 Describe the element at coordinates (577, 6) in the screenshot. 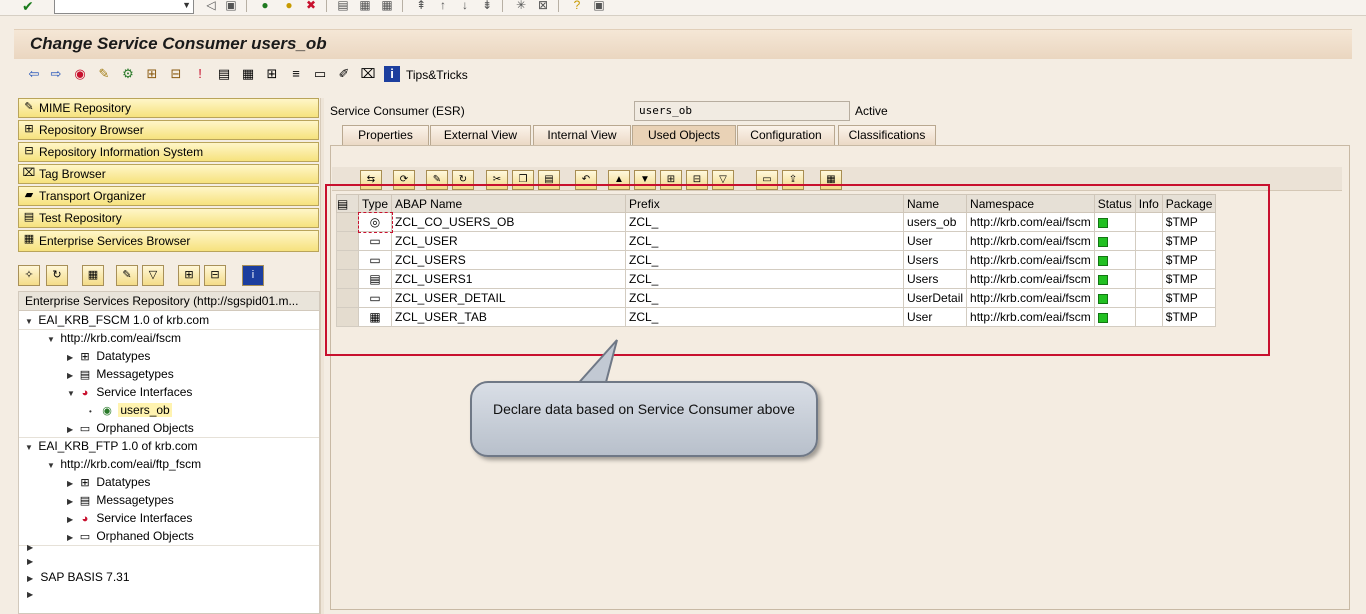

I see `help-icon: ?` at that location.